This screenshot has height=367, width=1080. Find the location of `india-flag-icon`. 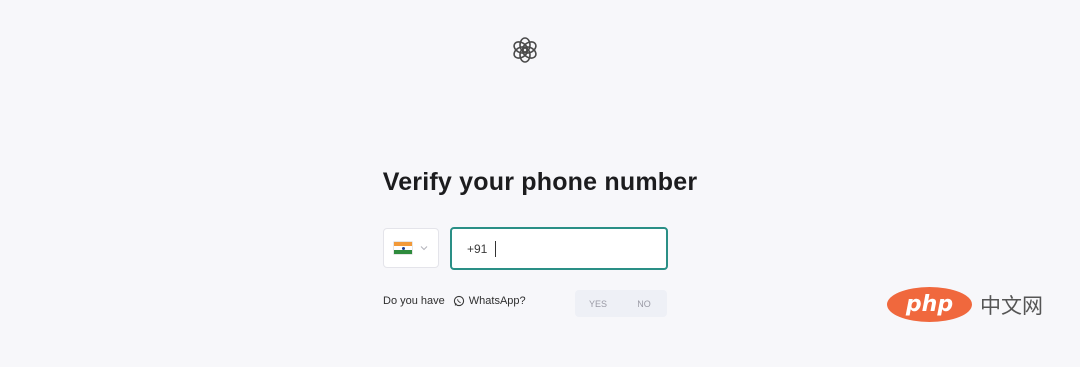

india-flag-icon is located at coordinates (403, 248).